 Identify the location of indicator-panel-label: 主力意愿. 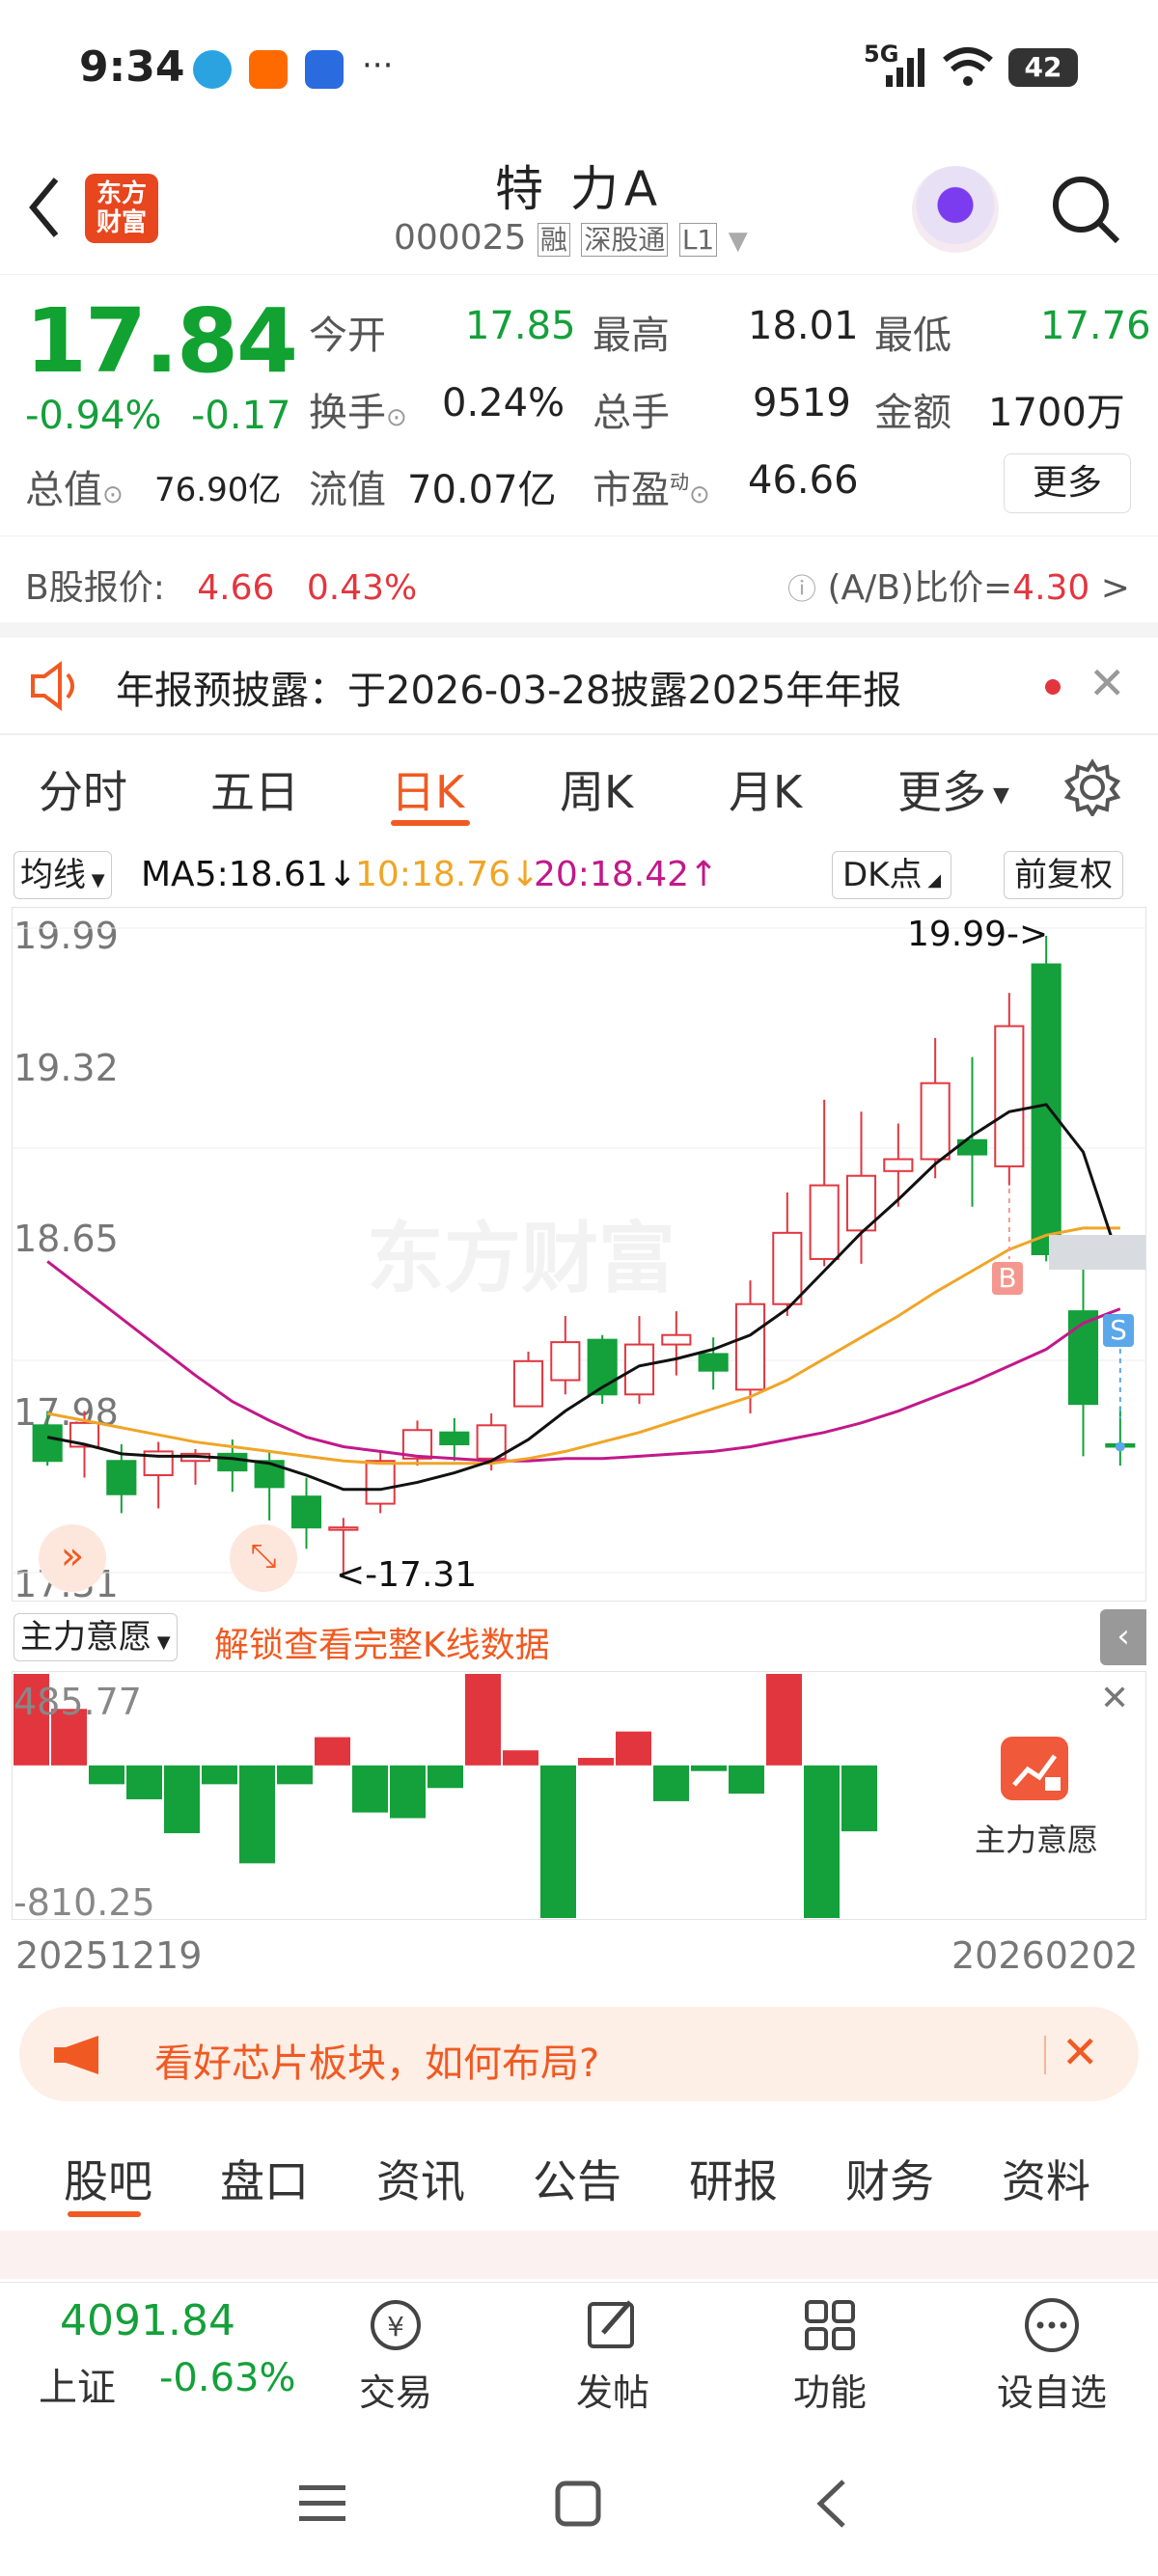
(1037, 1840).